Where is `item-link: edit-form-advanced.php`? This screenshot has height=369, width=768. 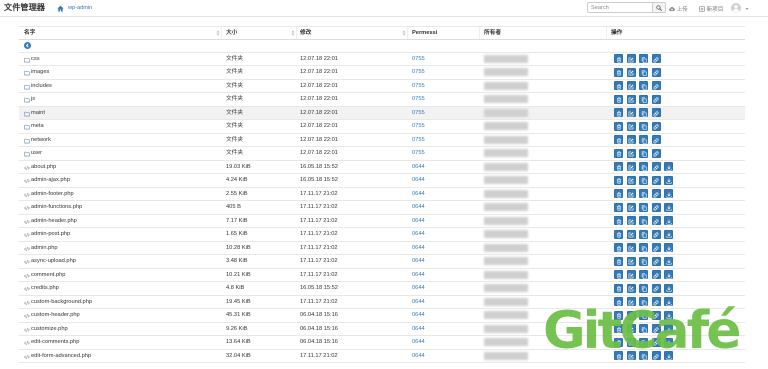
item-link: edit-form-advanced.php is located at coordinates (123, 356).